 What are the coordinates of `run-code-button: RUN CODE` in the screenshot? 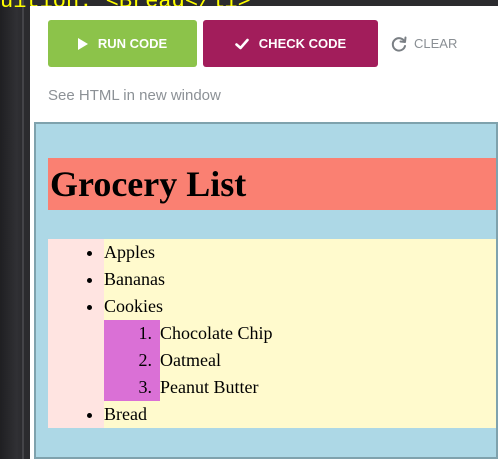 It's located at (122, 43).